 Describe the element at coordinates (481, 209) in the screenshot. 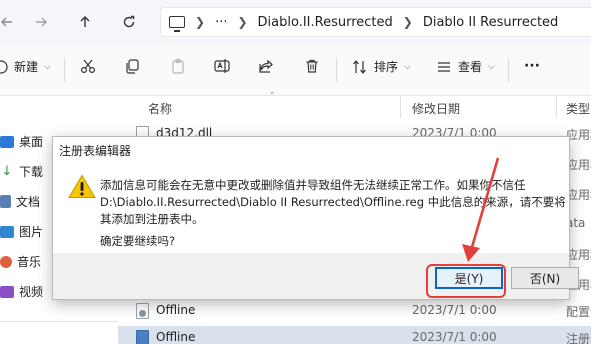

I see `annotation-arrow` at that location.